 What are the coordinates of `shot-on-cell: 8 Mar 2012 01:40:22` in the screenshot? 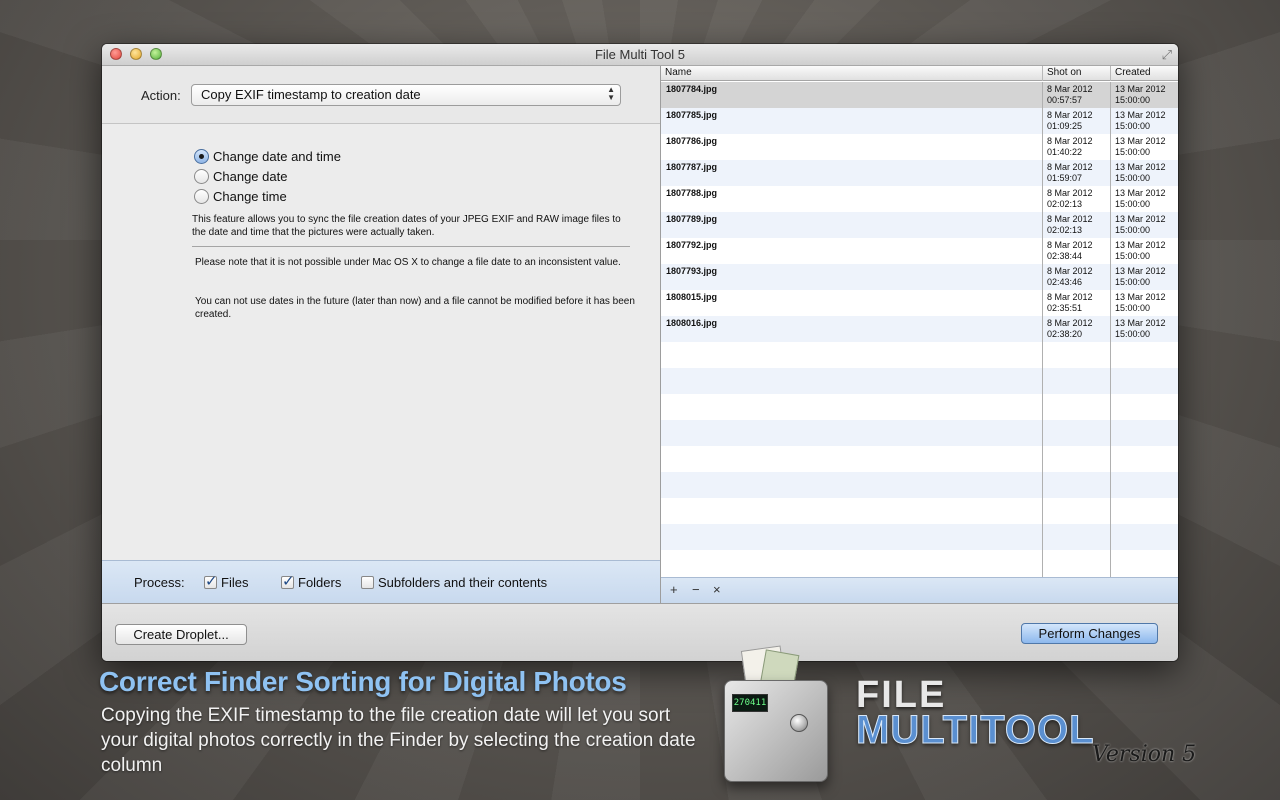 It's located at (1070, 147).